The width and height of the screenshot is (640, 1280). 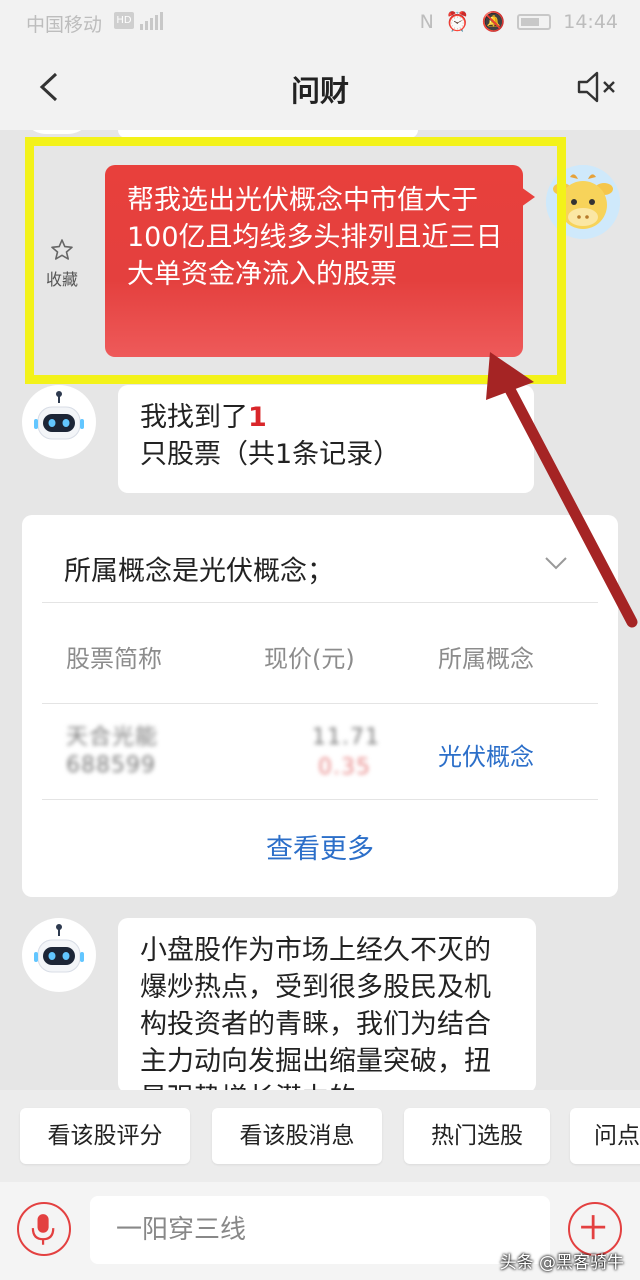 I want to click on quick-action-stock-rating: 看该股评分, so click(x=105, y=1136).